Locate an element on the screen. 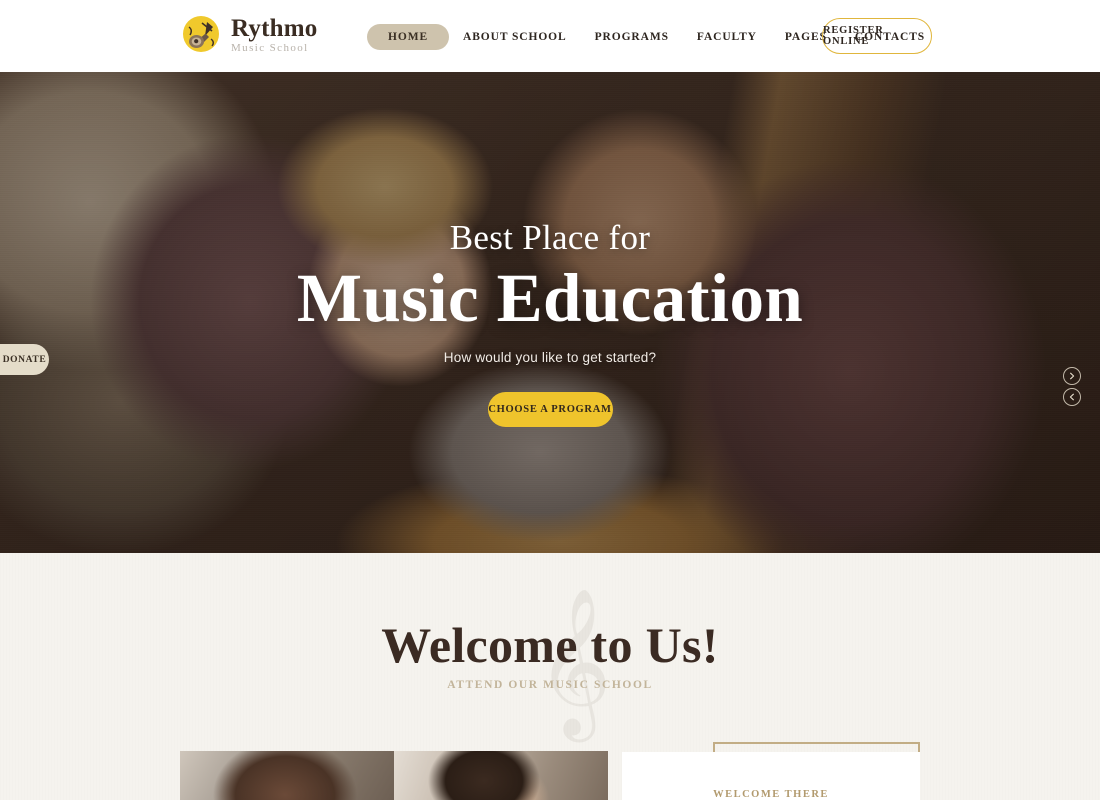 The height and width of the screenshot is (800, 1100). nav-item-about-school: ABOUT SCHOOL is located at coordinates (515, 37).